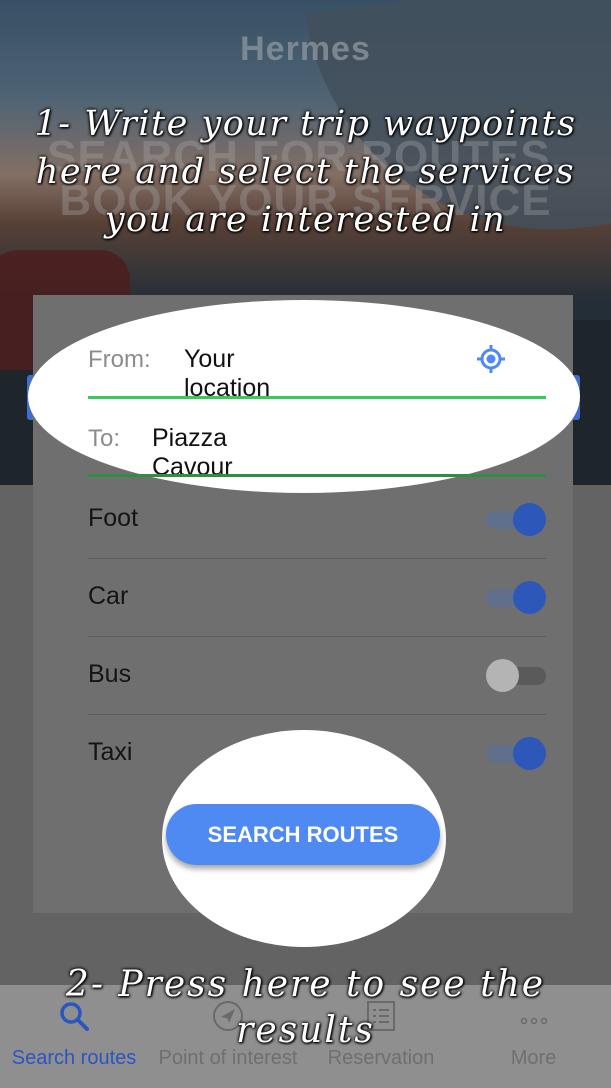  Describe the element at coordinates (305, 124) in the screenshot. I see `hint-line: 1- Write your trip waypoints` at that location.